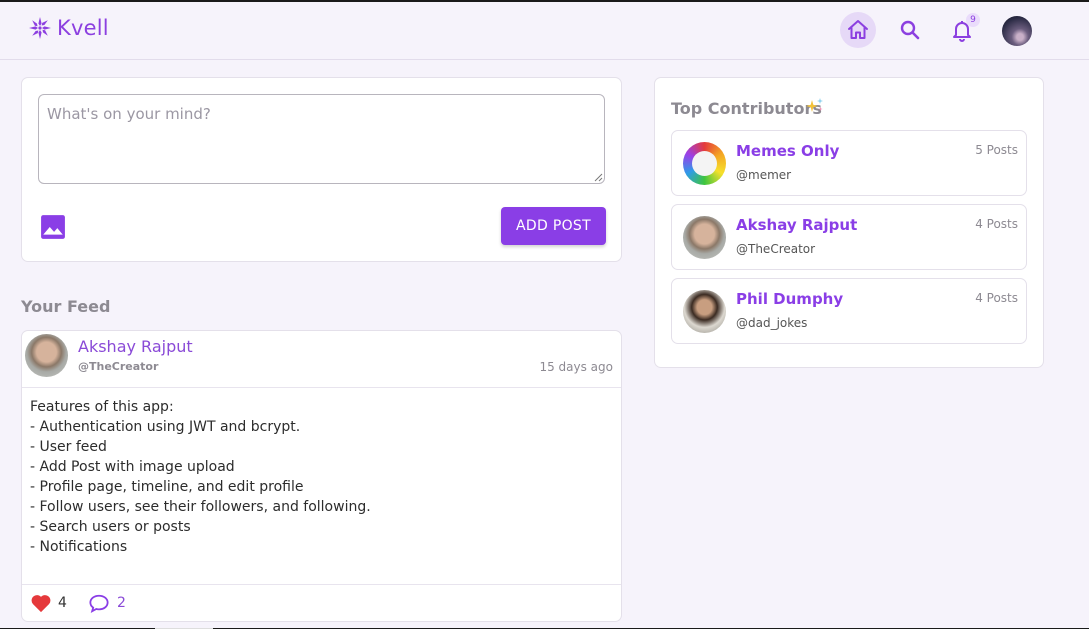 The image size is (1089, 629). I want to click on contributor-post-count: 5 Posts, so click(996, 150).